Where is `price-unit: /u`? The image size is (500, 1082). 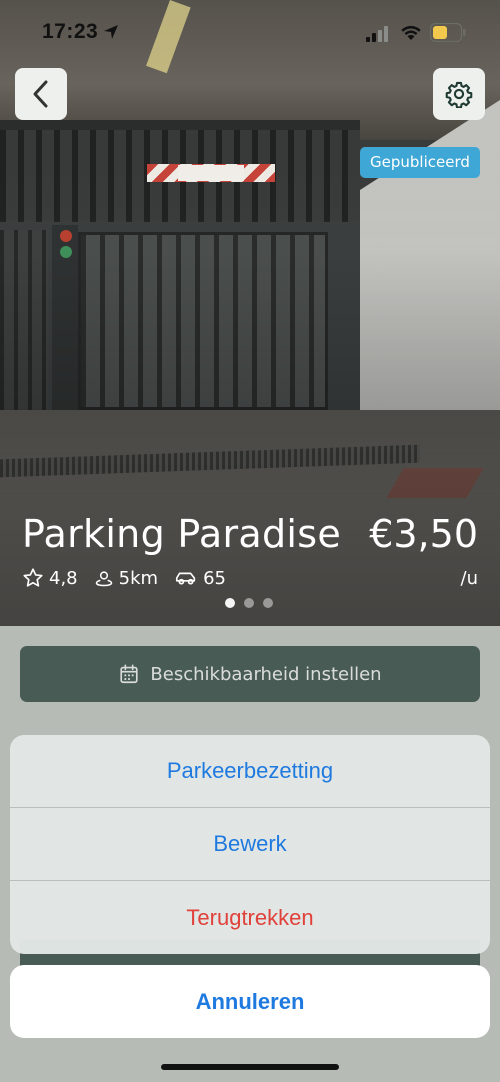
price-unit: /u is located at coordinates (469, 578).